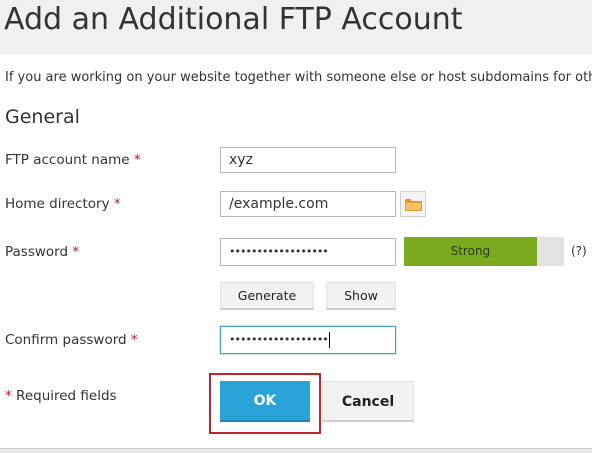 This screenshot has height=453, width=592. I want to click on required-fields-note: * Required fields, so click(61, 396).